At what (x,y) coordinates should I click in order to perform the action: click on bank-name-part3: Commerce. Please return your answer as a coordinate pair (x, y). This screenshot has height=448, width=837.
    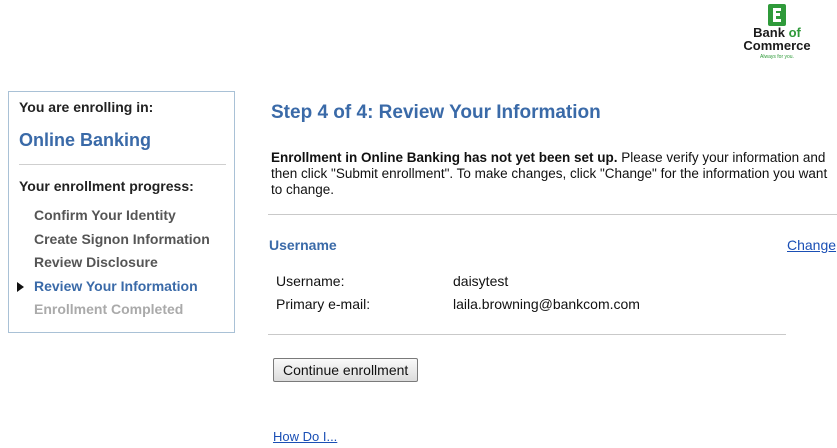
    Looking at the image, I should click on (777, 45).